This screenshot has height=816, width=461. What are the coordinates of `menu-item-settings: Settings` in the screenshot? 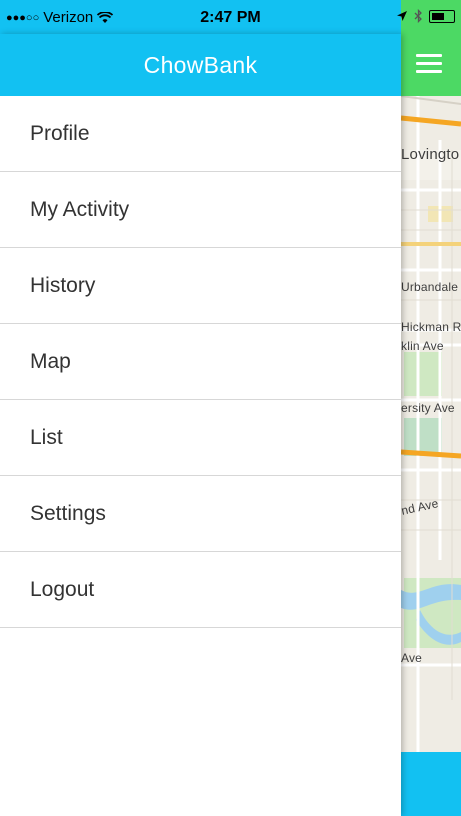 It's located at (200, 514).